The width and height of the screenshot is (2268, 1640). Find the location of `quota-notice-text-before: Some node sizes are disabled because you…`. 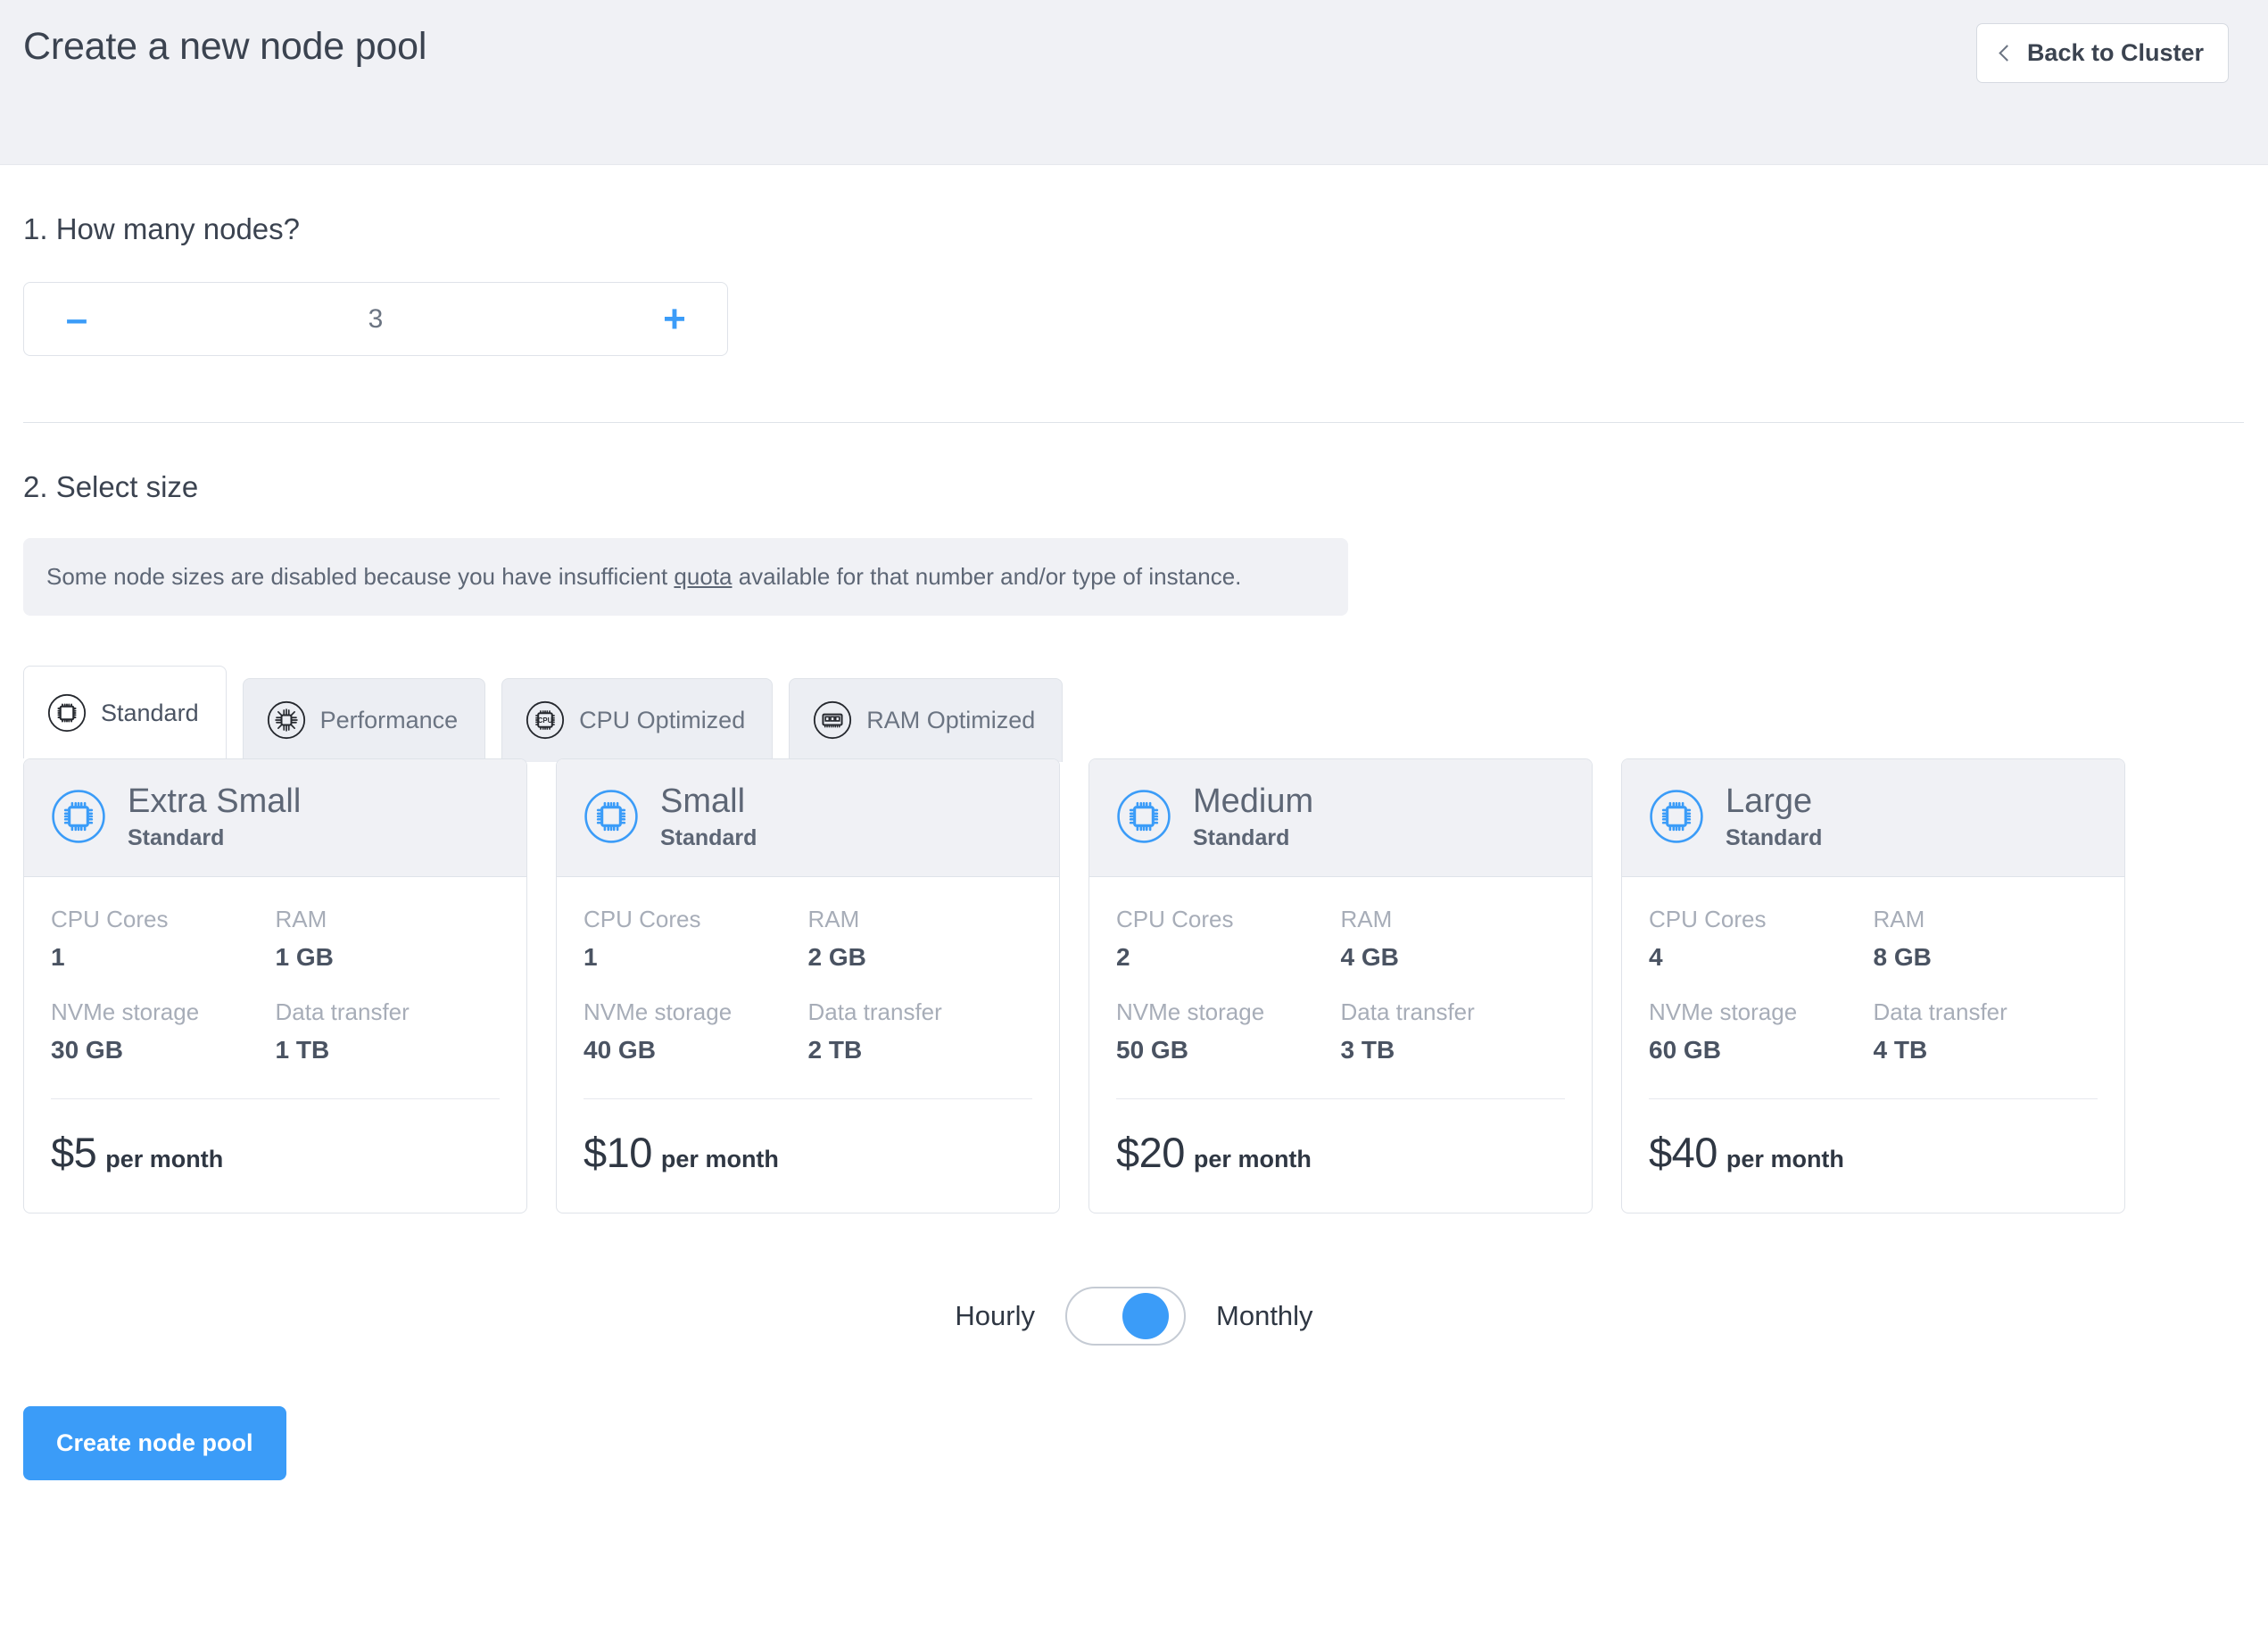

quota-notice-text-before: Some node sizes are disabled because you… is located at coordinates (360, 576).